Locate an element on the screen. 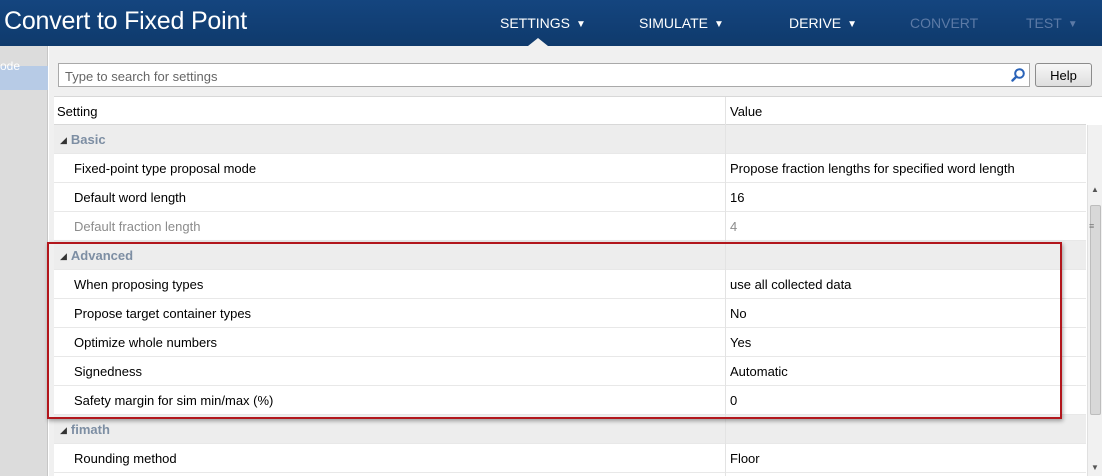 Image resolution: width=1102 pixels, height=476 pixels. column-divider is located at coordinates (725, 286).